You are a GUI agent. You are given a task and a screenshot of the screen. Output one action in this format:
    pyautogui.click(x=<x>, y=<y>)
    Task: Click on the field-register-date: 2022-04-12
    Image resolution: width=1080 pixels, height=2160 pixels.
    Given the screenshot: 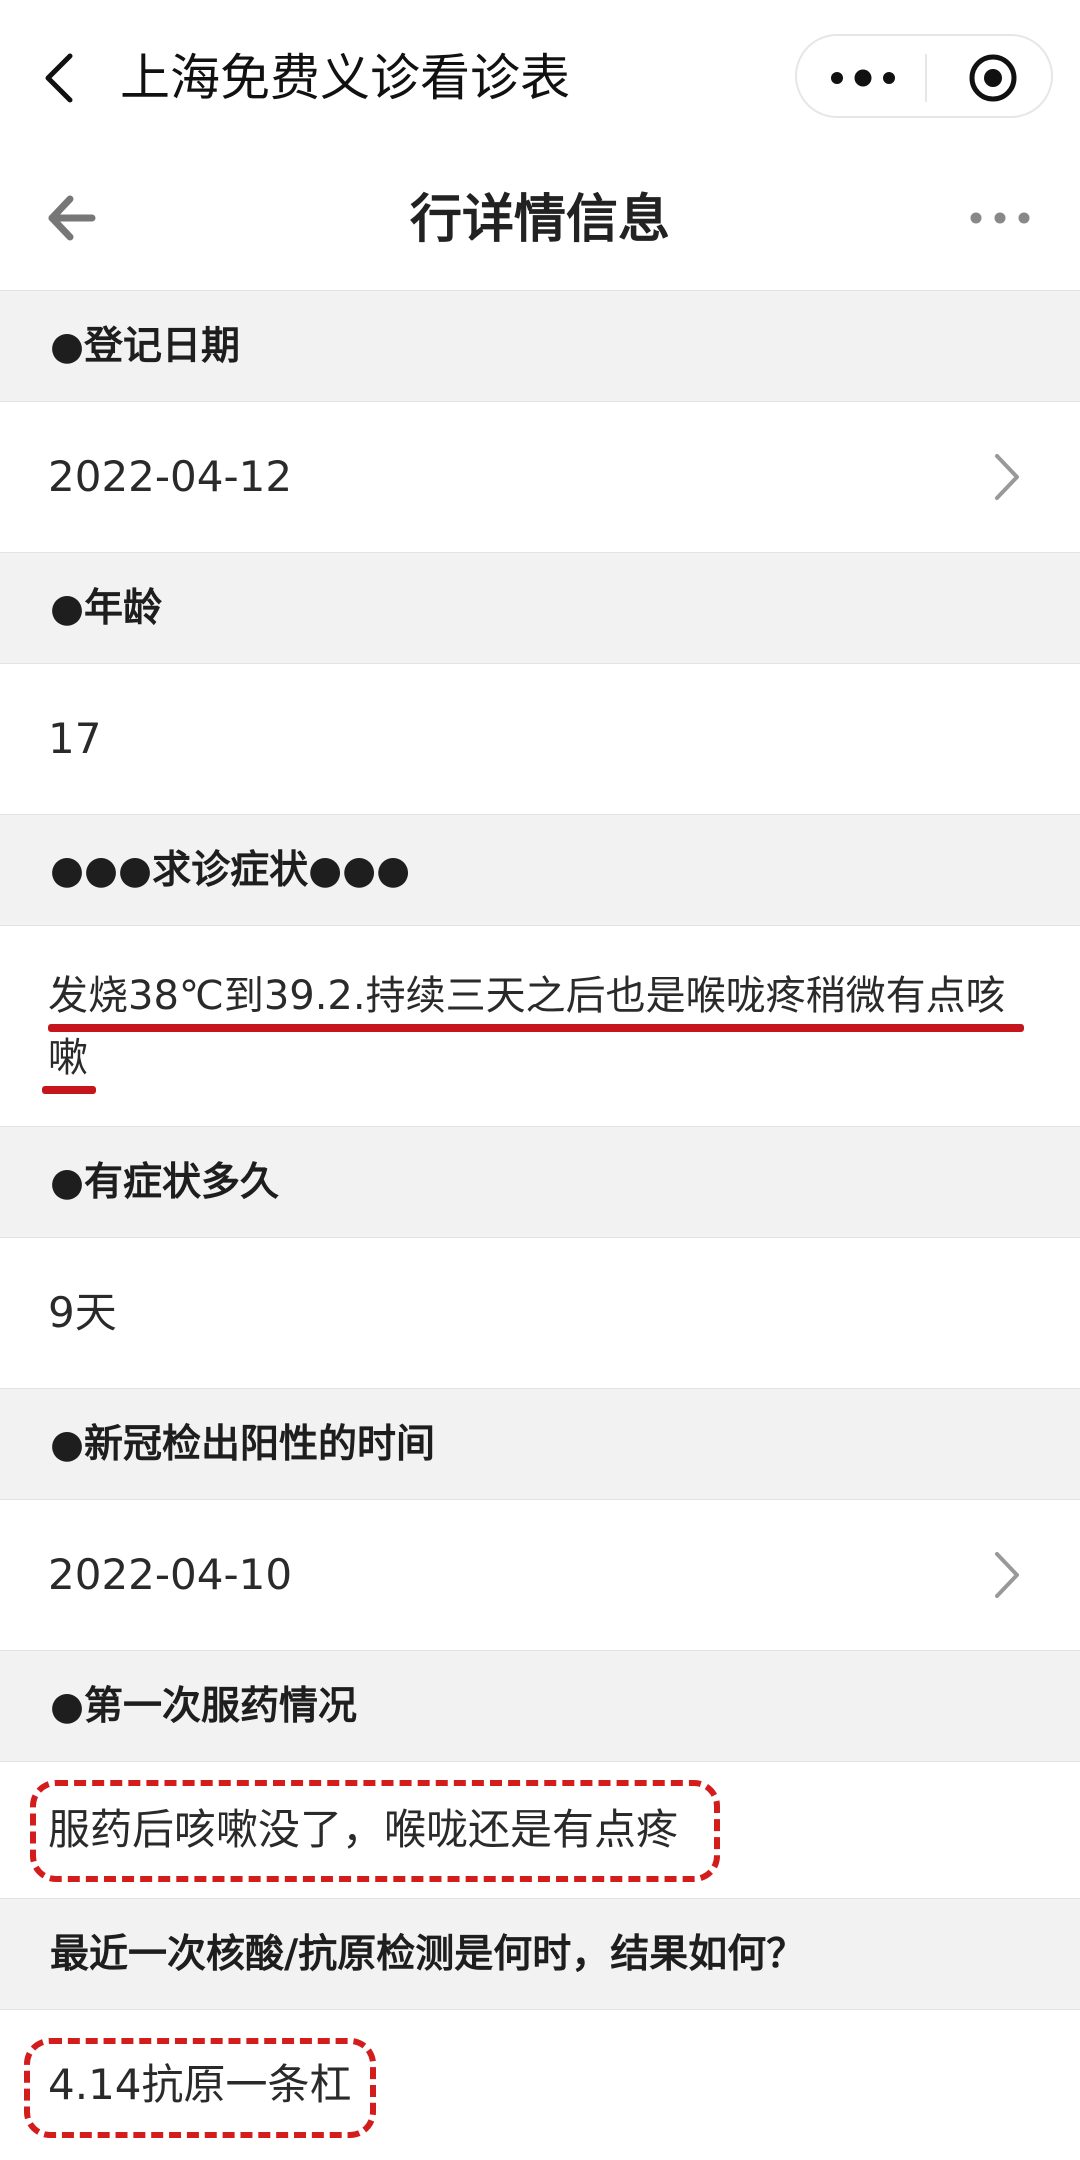 What is the action you would take?
    pyautogui.click(x=540, y=477)
    